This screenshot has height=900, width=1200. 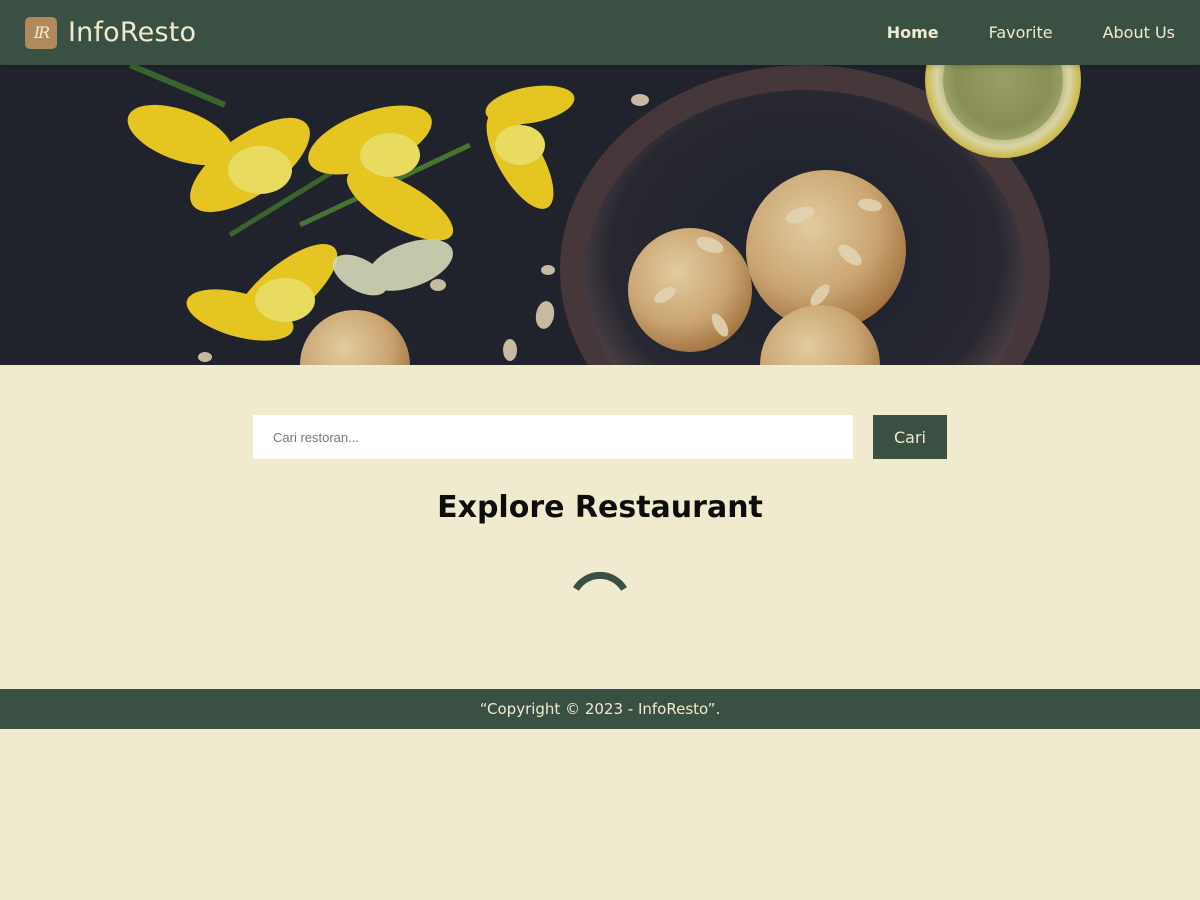 I want to click on search-button: Cari, so click(x=910, y=437).